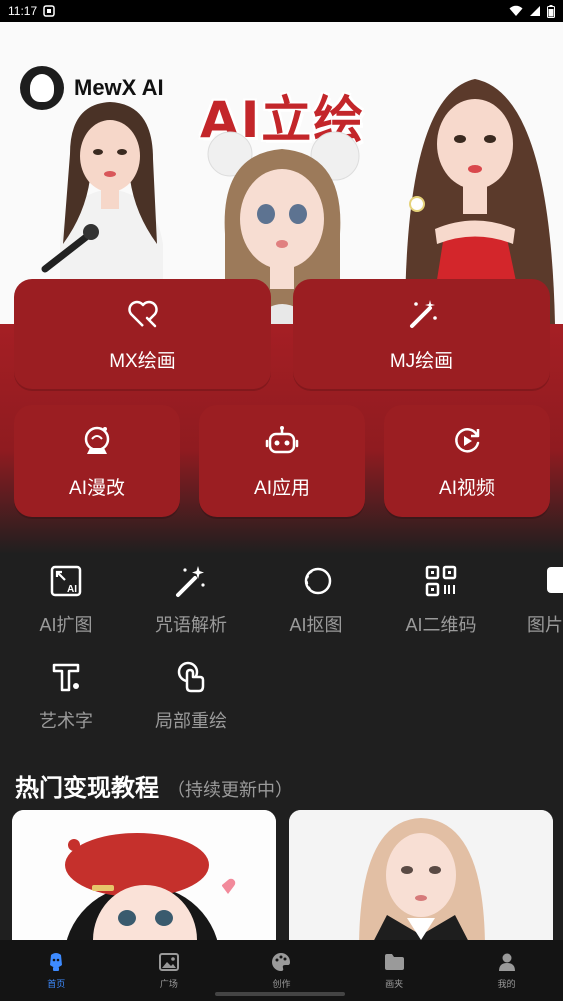 The image size is (563, 1001). Describe the element at coordinates (191, 721) in the screenshot. I see `tool-partial-repaint-label: 局部重绘` at that location.